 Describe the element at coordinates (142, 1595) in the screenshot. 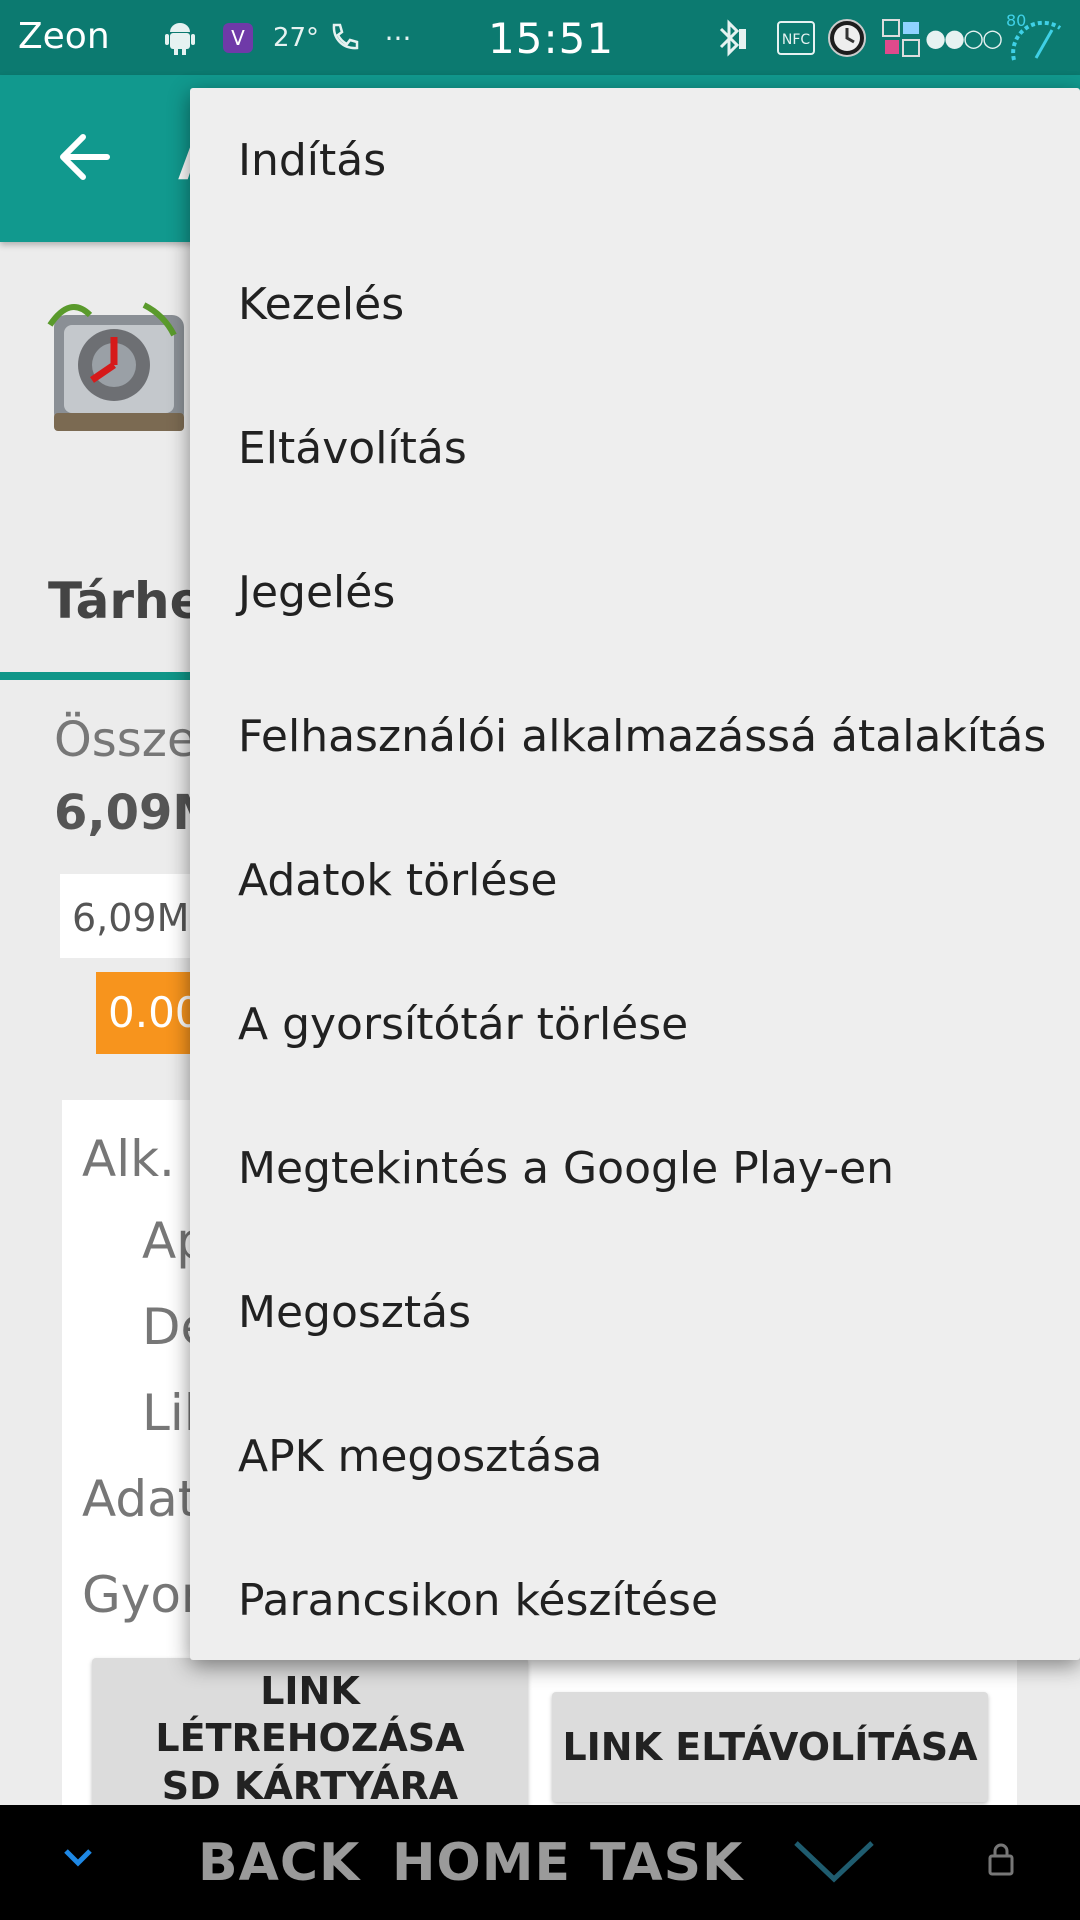

I see `detail-row: Gyor` at that location.